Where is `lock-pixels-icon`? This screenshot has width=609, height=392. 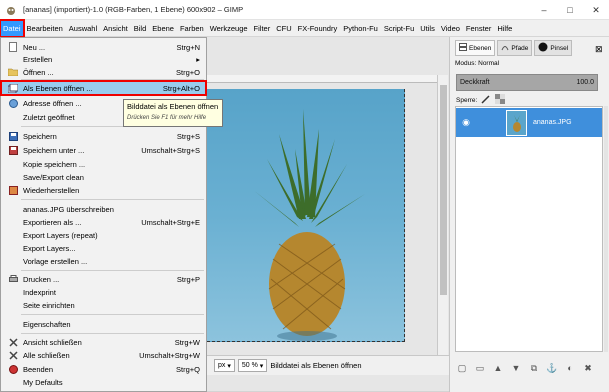 lock-pixels-icon is located at coordinates (486, 100).